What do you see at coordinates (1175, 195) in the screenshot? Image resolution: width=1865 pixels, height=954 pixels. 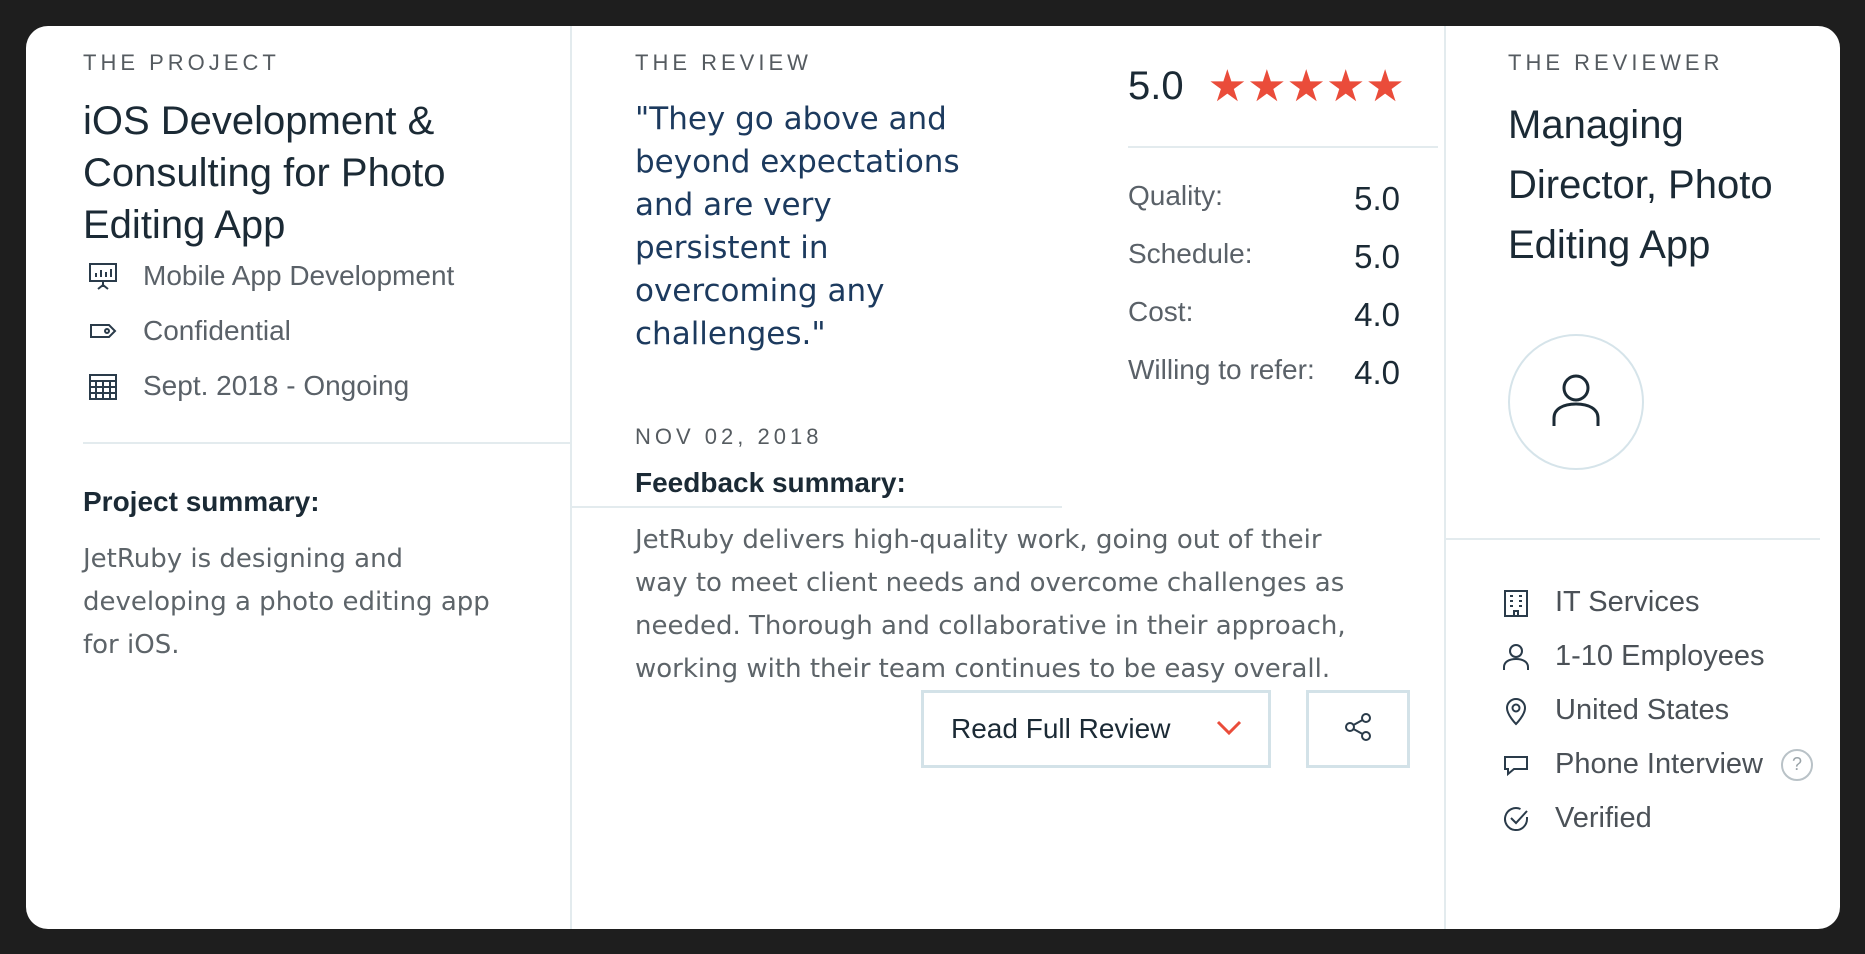 I see `rating-label: Quality:` at bounding box center [1175, 195].